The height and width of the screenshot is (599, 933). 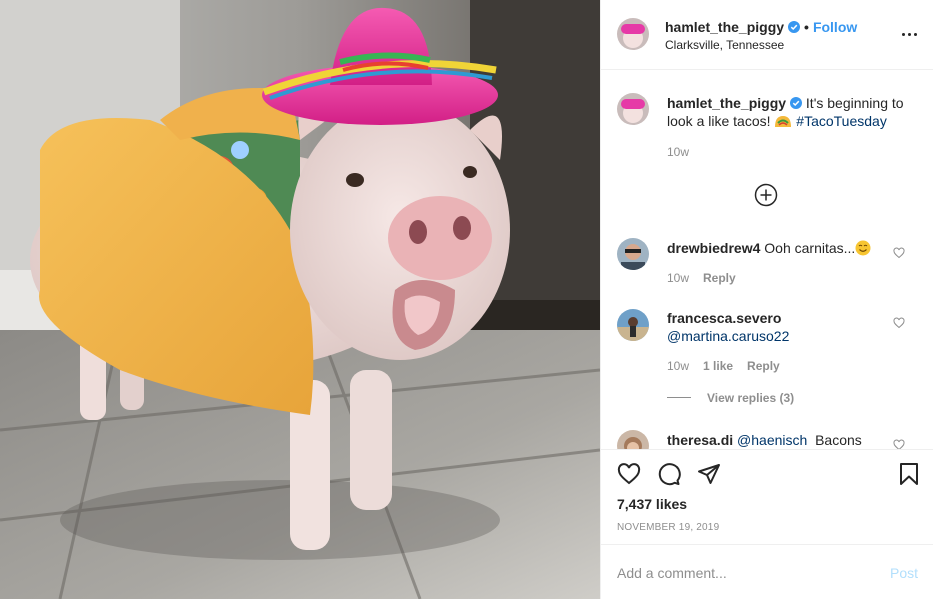 What do you see at coordinates (629, 474) in the screenshot?
I see `heart-icon` at bounding box center [629, 474].